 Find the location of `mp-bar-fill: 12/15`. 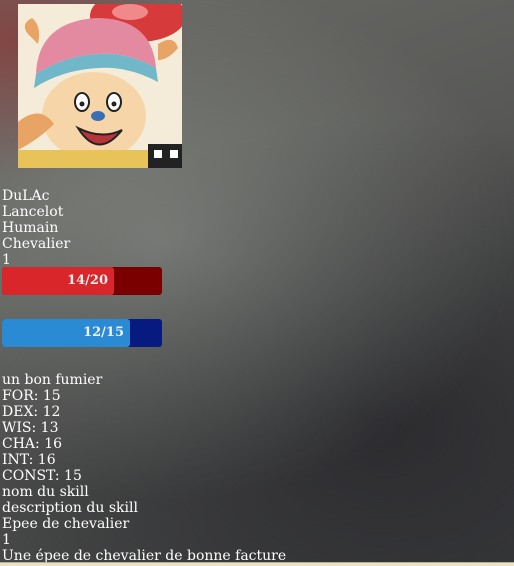

mp-bar-fill: 12/15 is located at coordinates (66, 333).